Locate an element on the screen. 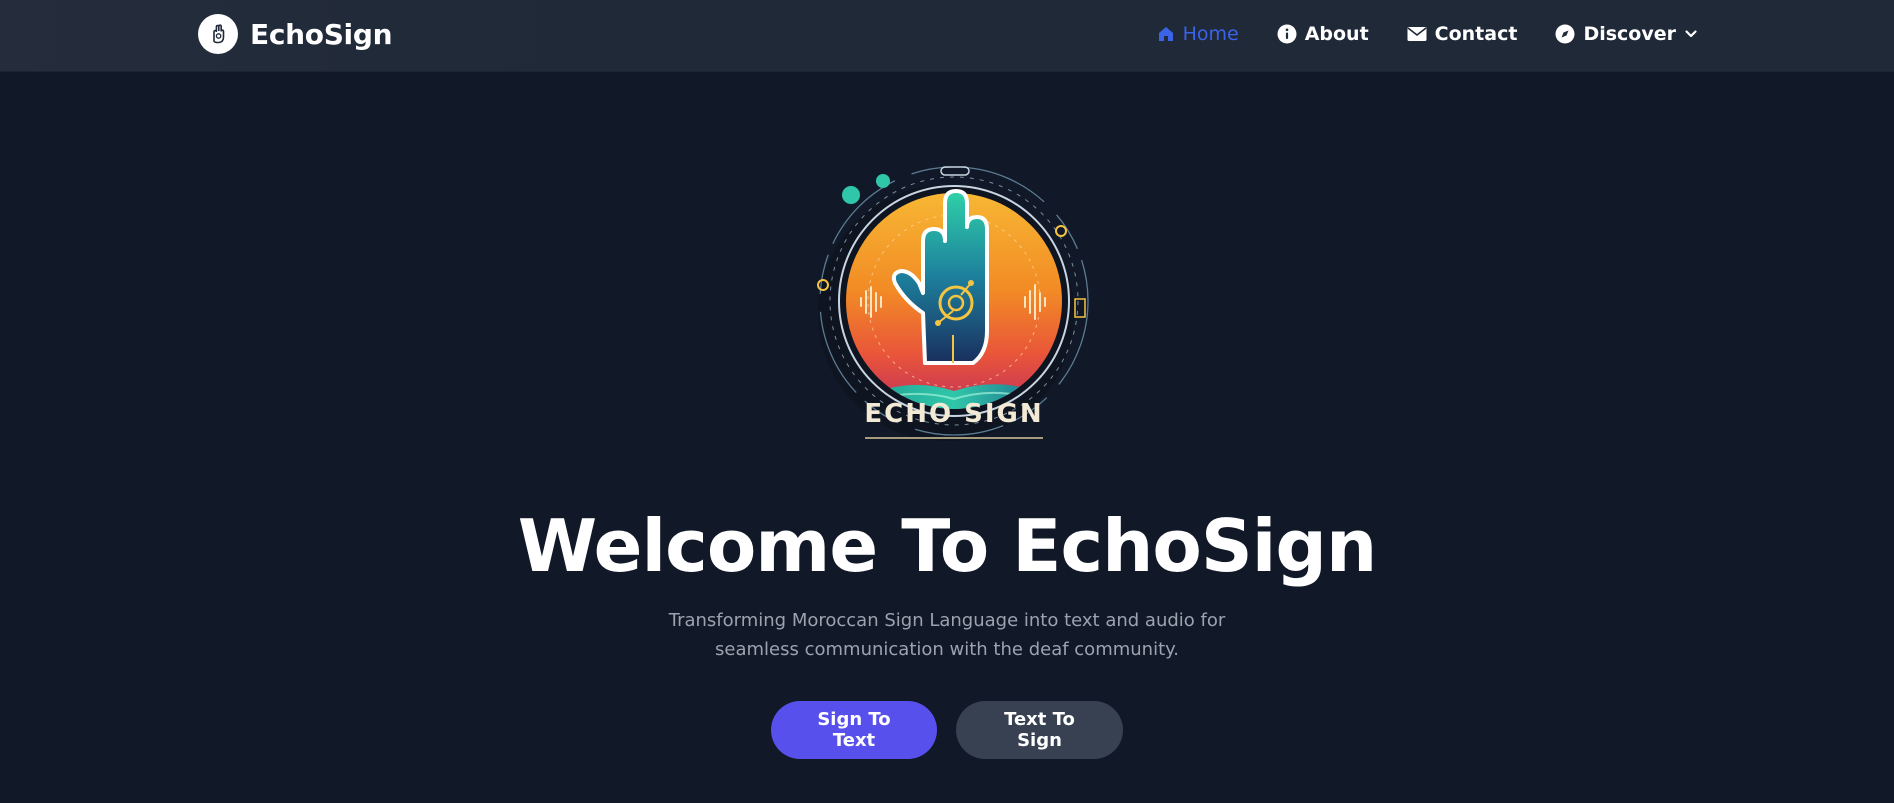 The height and width of the screenshot is (803, 1894). brand-home-link: EchoSign is located at coordinates (295, 34).